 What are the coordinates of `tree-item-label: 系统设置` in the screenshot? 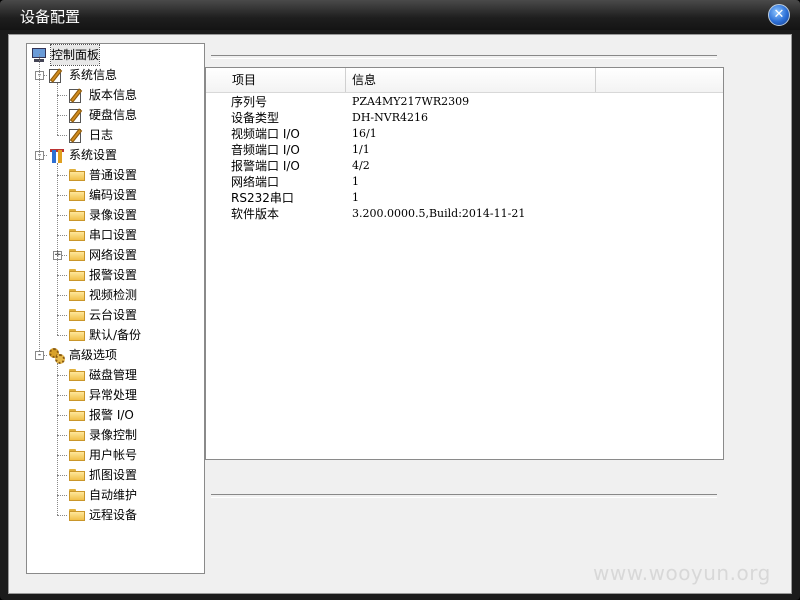 It's located at (93, 155).